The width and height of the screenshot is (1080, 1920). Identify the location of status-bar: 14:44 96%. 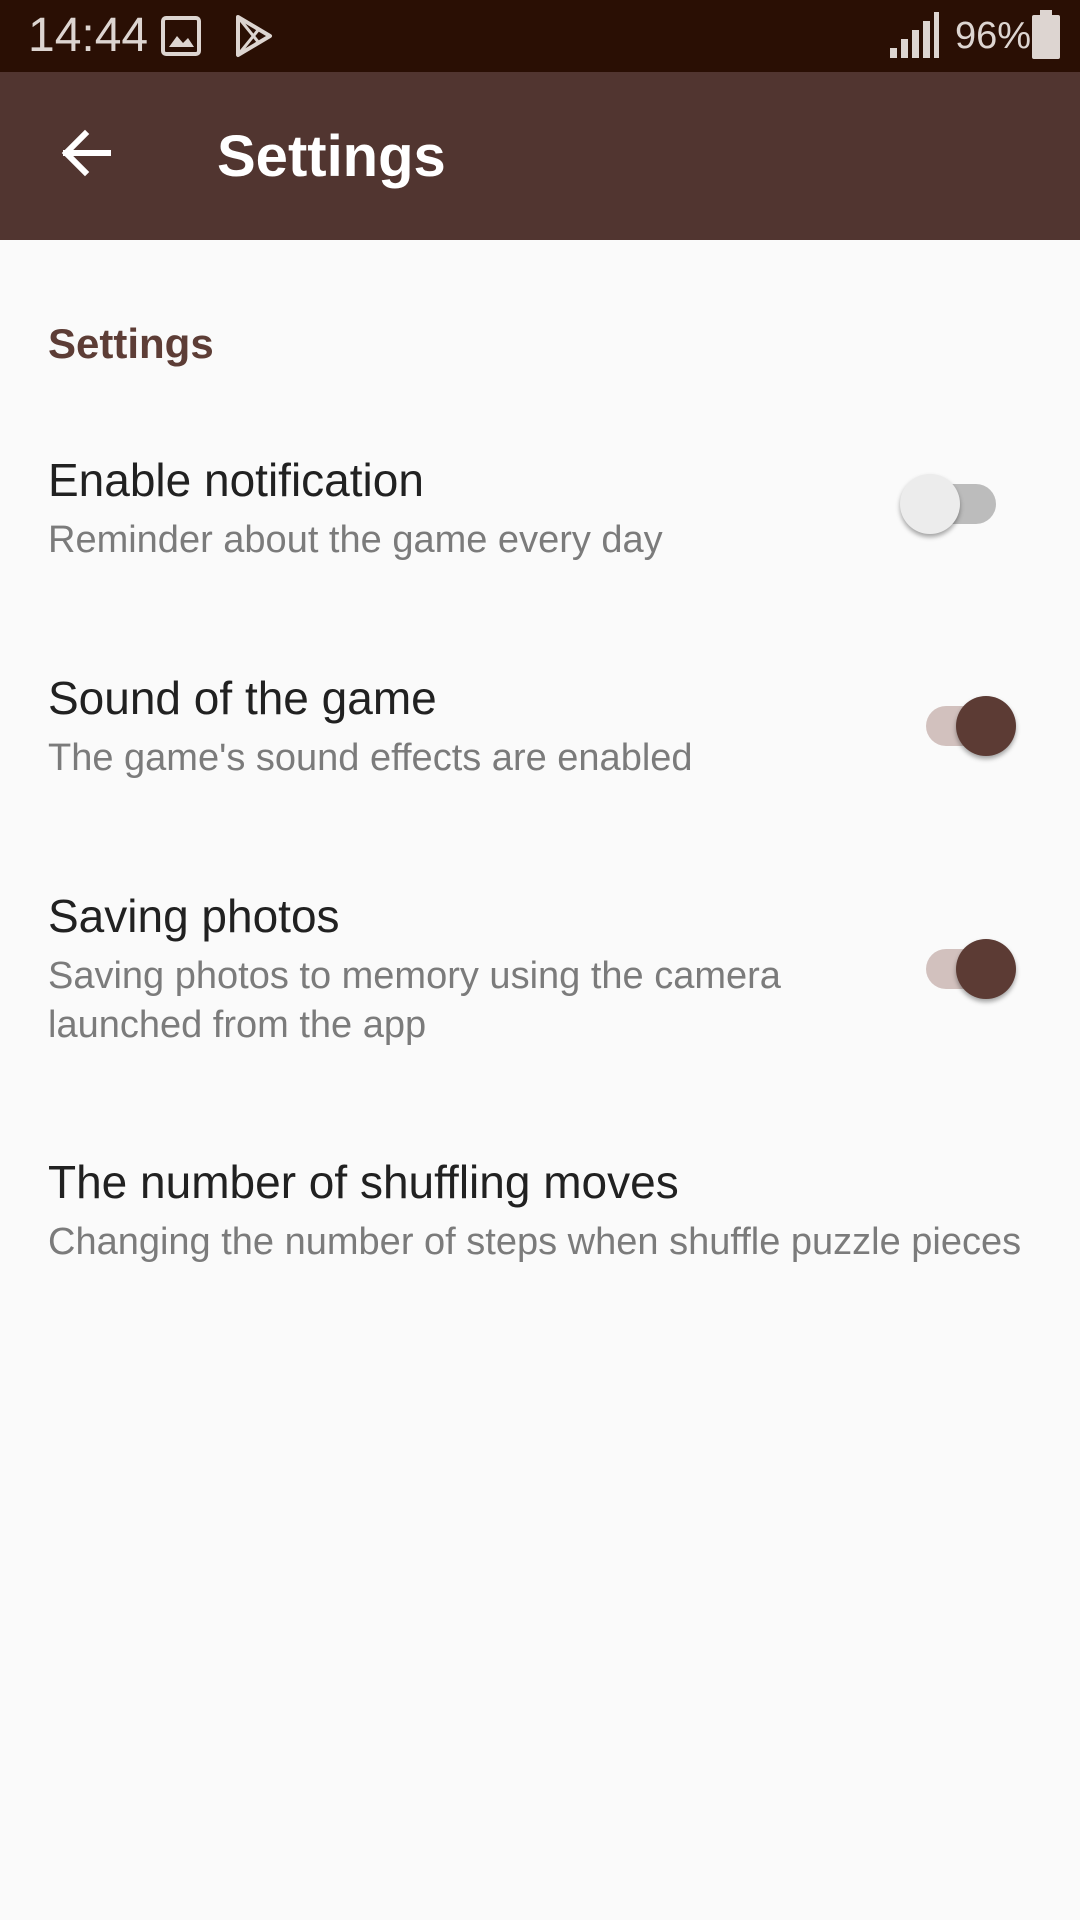
(540, 36).